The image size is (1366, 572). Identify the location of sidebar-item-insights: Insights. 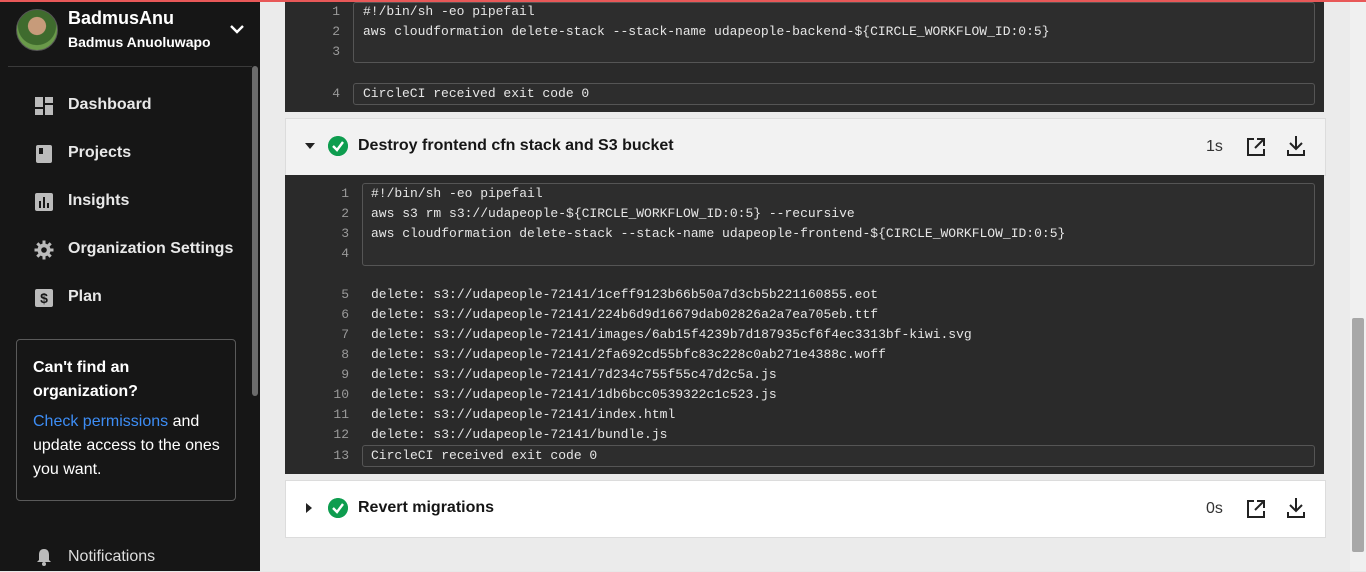
(125, 202).